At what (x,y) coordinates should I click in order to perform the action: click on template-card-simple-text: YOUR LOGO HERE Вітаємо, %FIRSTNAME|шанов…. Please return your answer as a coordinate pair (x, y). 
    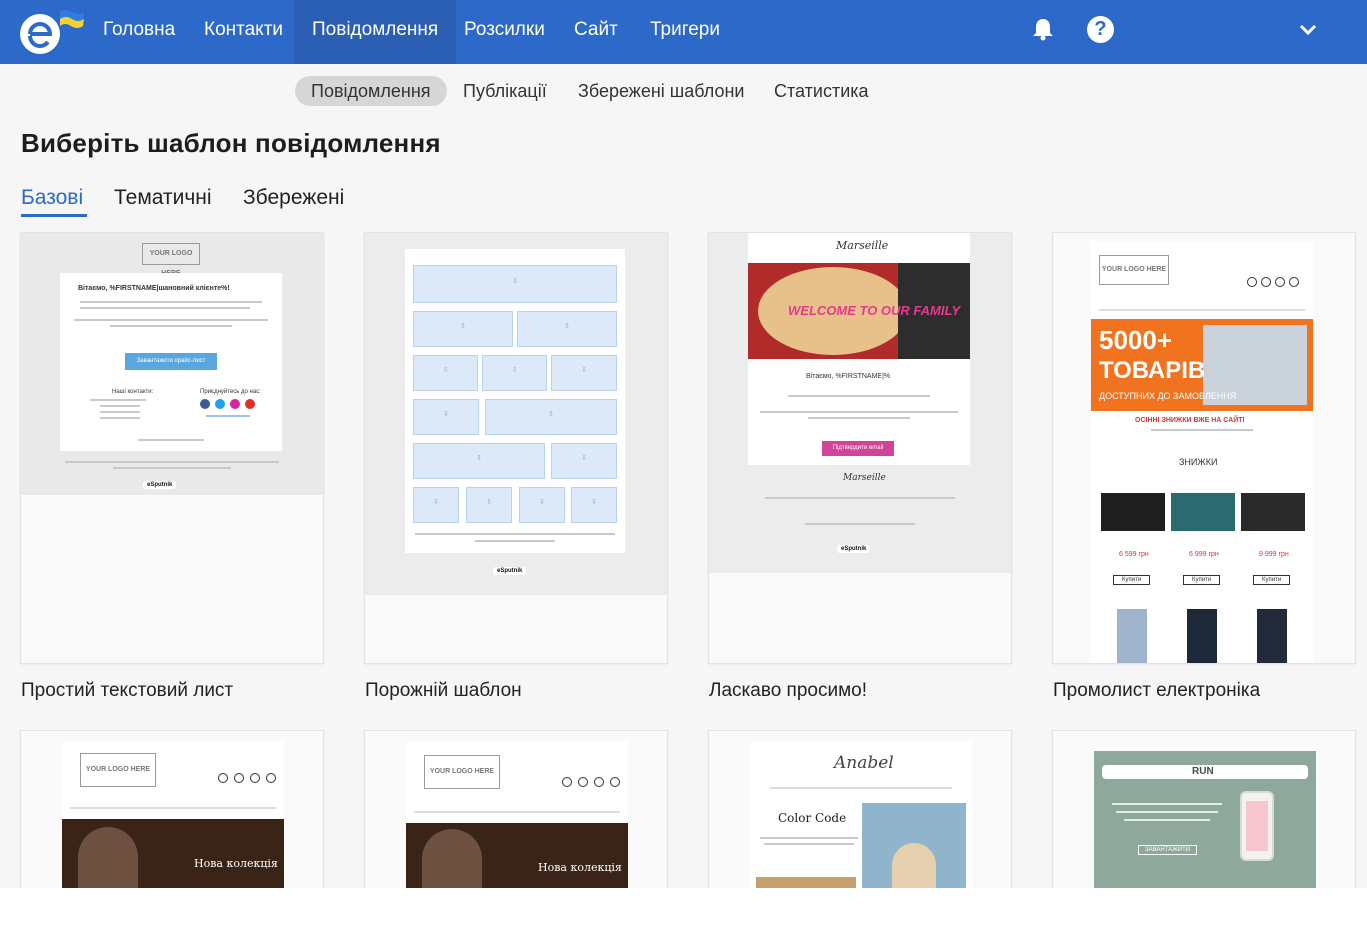
    Looking at the image, I should click on (172, 448).